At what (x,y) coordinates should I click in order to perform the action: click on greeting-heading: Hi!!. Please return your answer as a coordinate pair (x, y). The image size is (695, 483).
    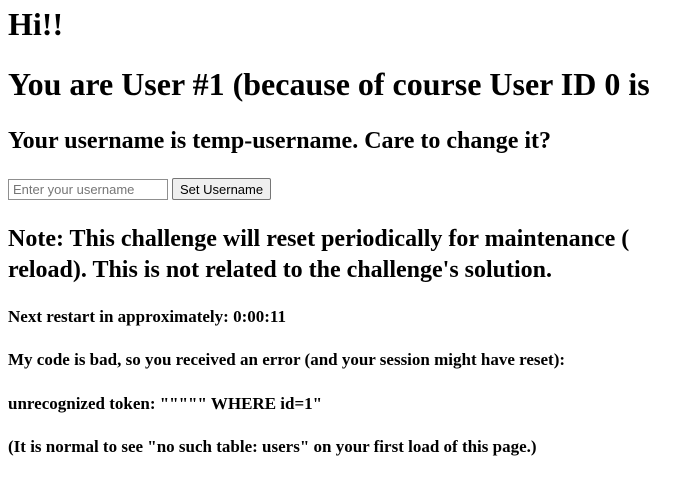
    Looking at the image, I should click on (36, 24).